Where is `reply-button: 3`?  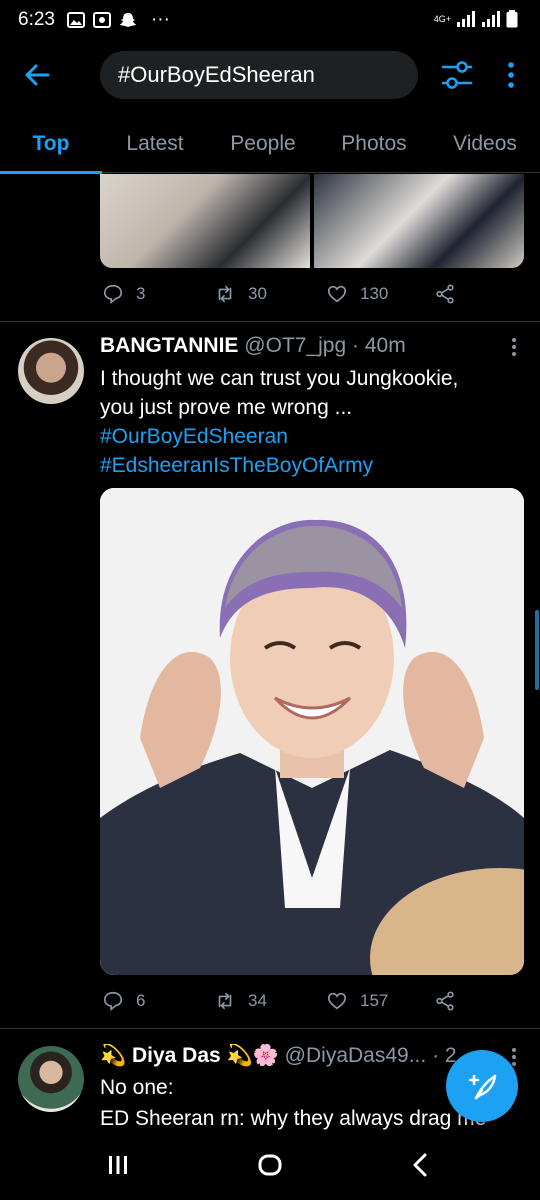 reply-button: 3 is located at coordinates (158, 294).